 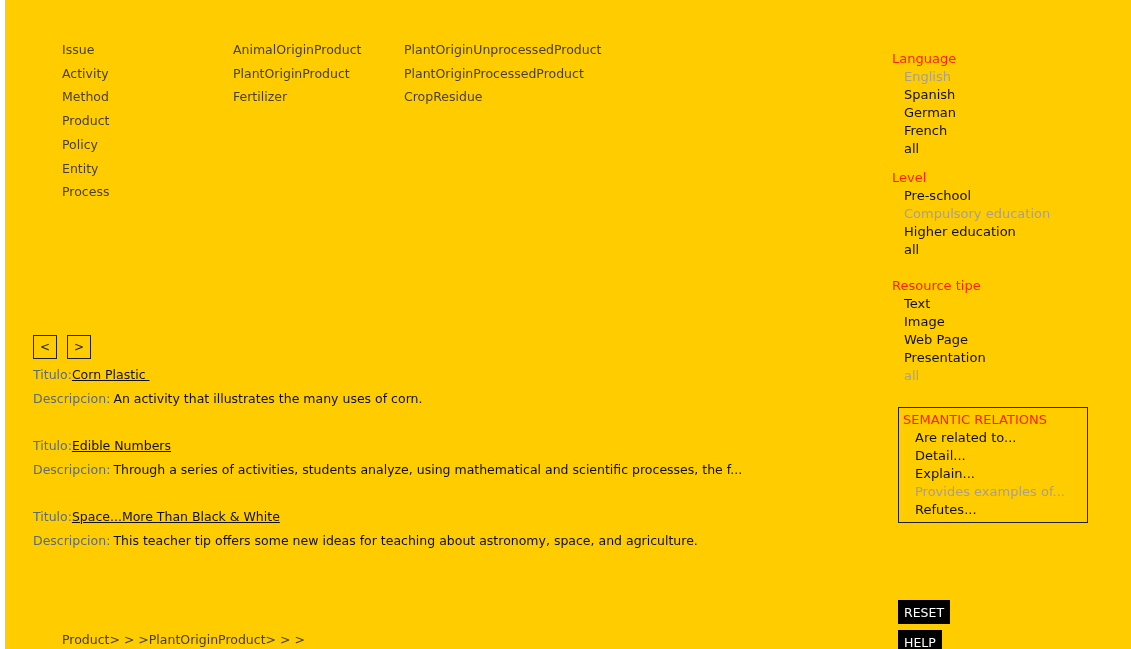 I want to click on category-link: Method, so click(x=85, y=97).